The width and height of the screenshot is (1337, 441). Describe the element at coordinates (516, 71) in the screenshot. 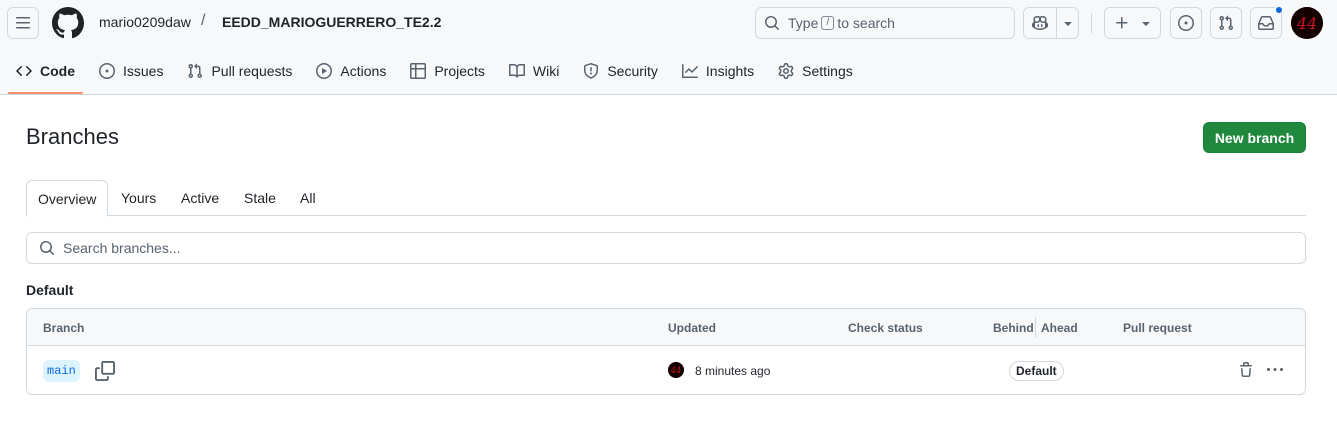

I see `book-icon` at that location.